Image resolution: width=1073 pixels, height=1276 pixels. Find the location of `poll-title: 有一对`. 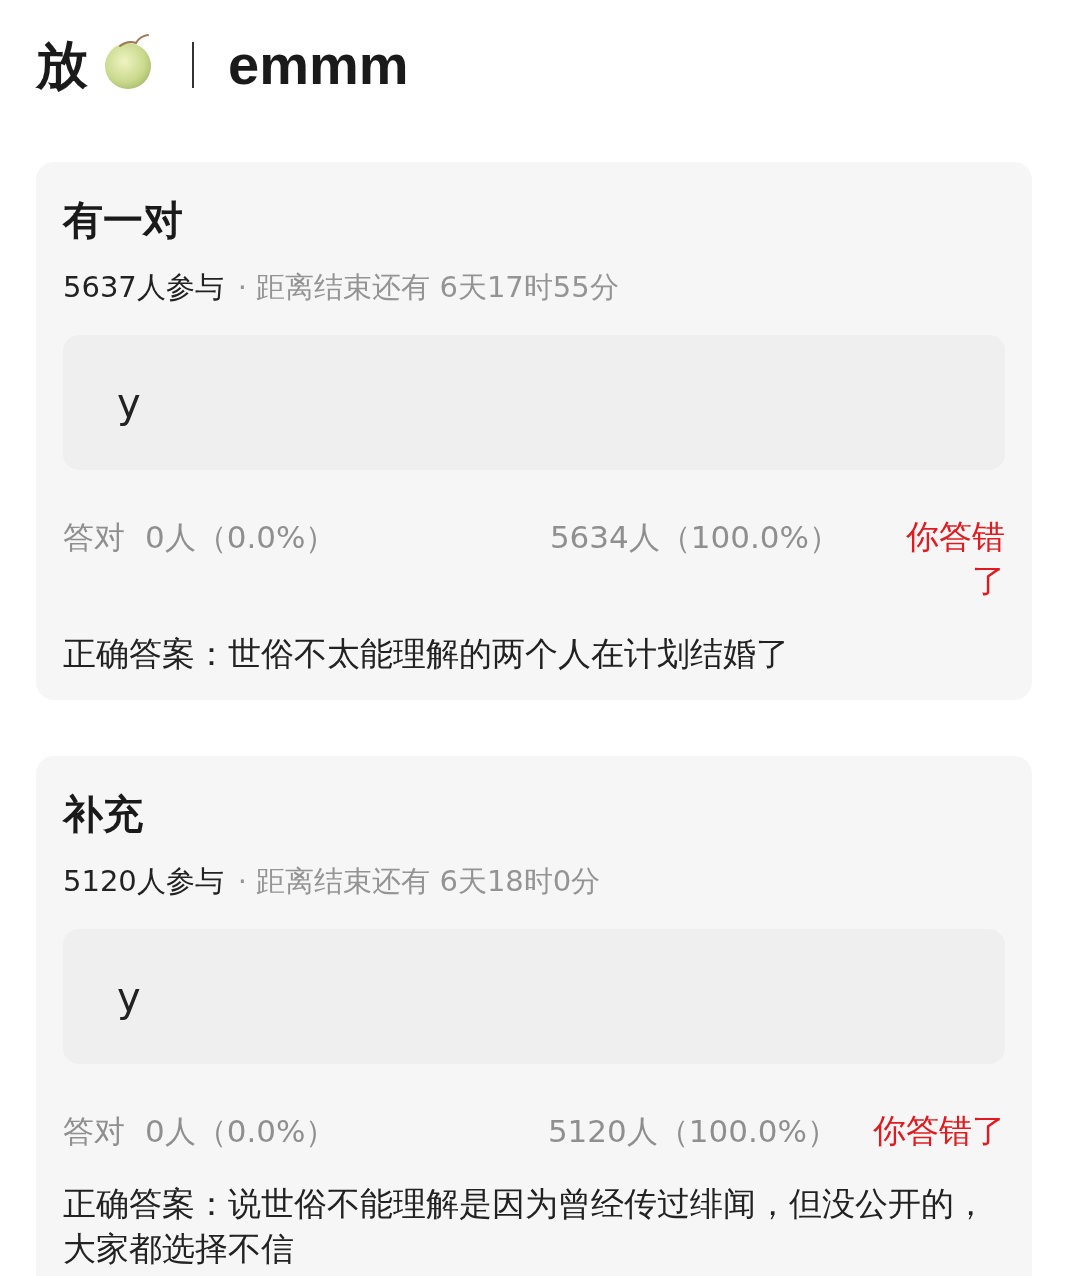

poll-title: 有一对 is located at coordinates (123, 220).